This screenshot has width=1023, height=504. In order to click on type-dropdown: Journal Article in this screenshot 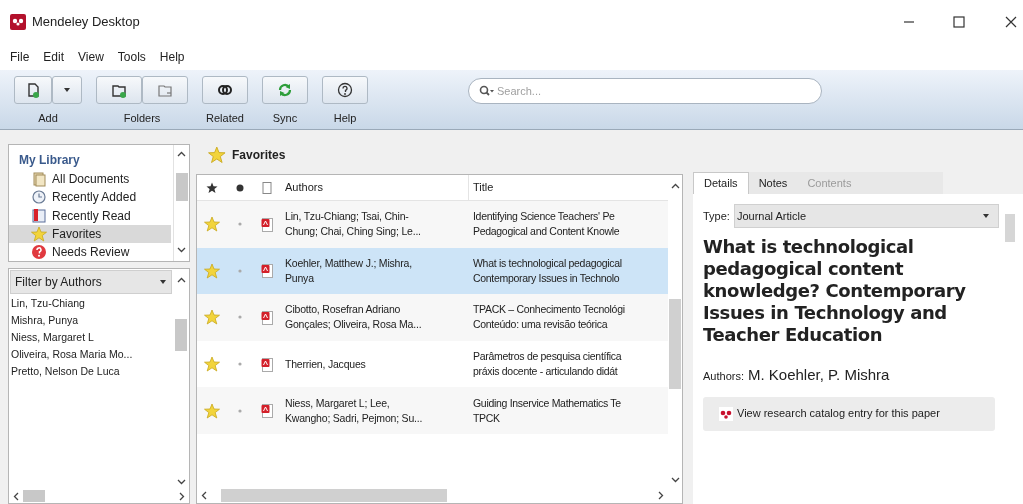, I will do `click(866, 216)`.